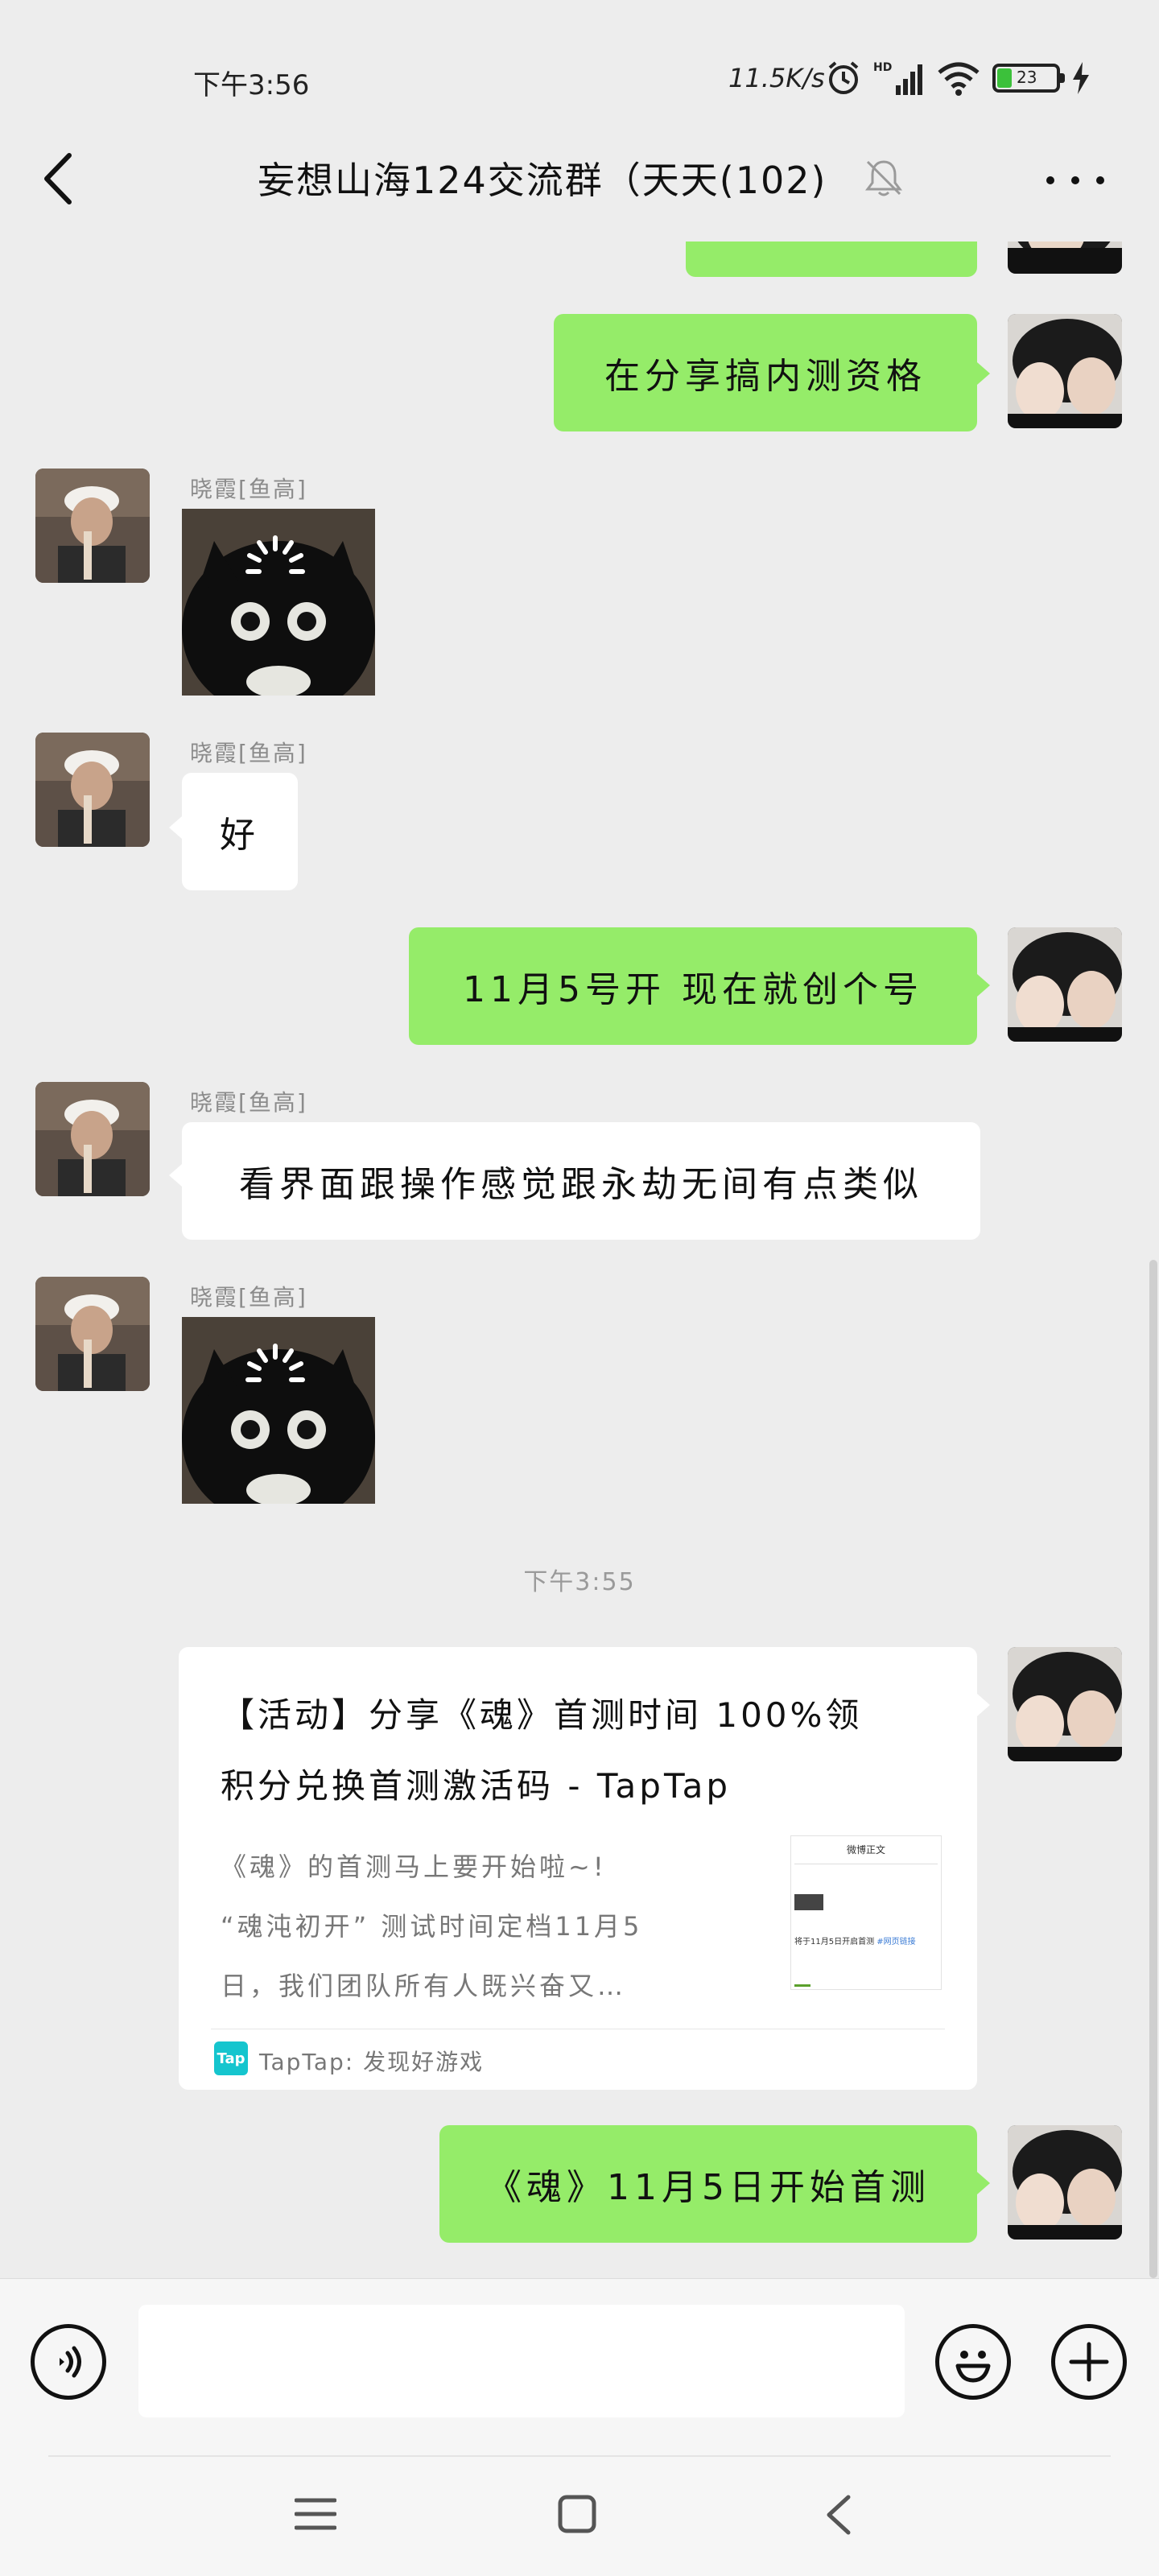  What do you see at coordinates (973, 2367) in the screenshot?
I see `emoji-icon` at bounding box center [973, 2367].